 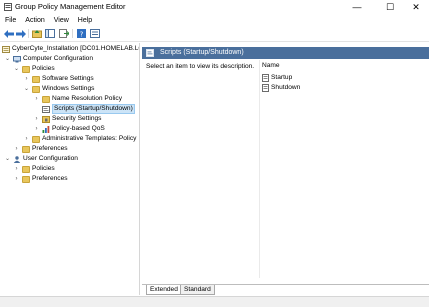 I want to click on tree-item-user-policies: › Policies, so click(x=34, y=169).